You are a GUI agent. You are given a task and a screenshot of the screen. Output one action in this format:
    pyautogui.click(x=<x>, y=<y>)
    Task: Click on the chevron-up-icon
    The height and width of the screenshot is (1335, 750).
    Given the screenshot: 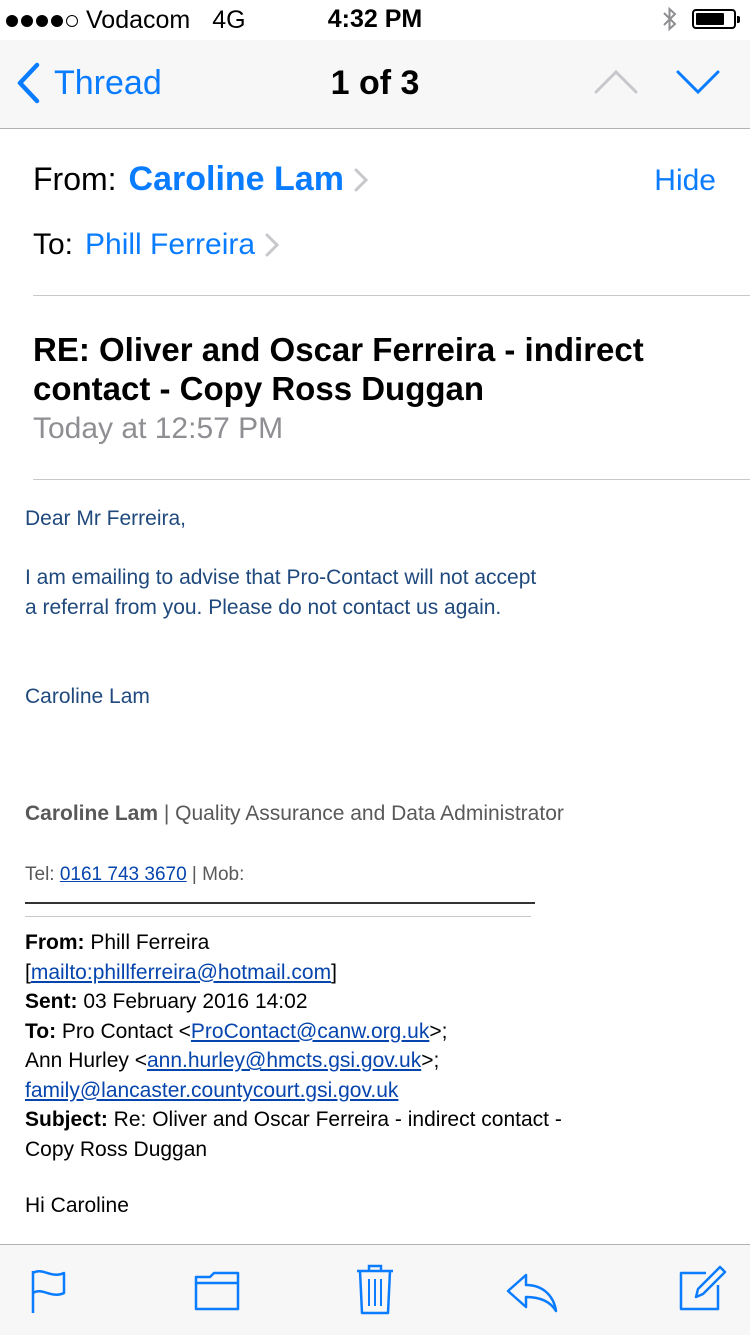 What is the action you would take?
    pyautogui.click(x=616, y=81)
    